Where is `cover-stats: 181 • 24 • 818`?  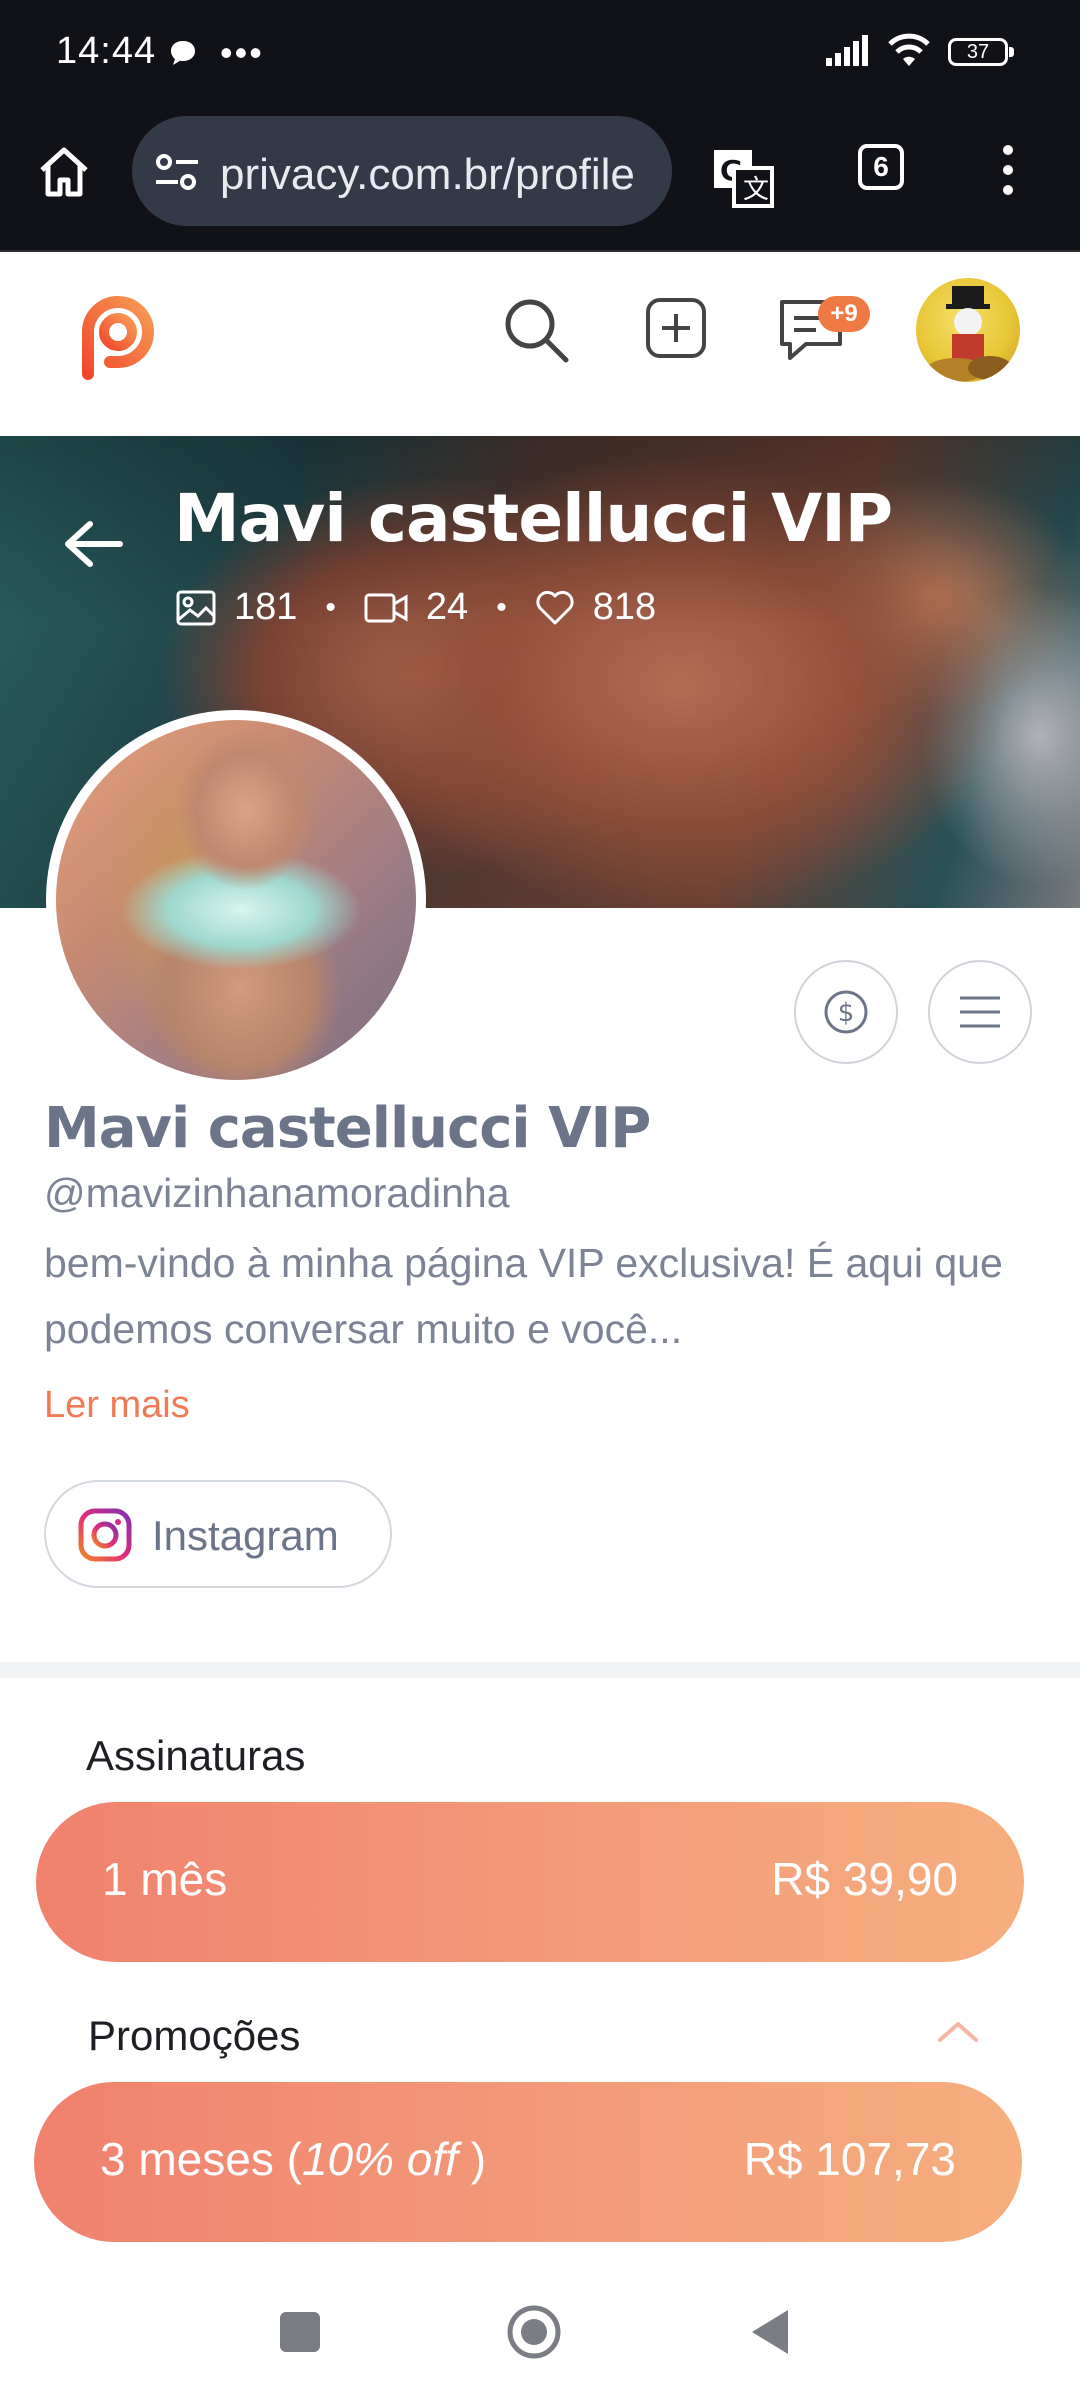
cover-stats: 181 • 24 • 818 is located at coordinates (416, 607).